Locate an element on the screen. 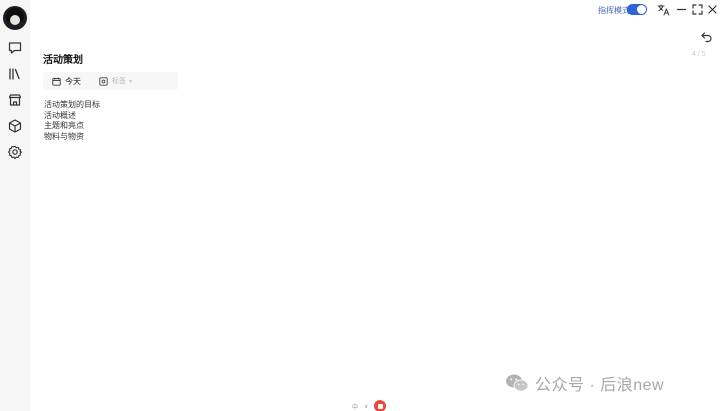 The width and height of the screenshot is (720, 411). watermark: 公众号 · 后浪new is located at coordinates (584, 383).